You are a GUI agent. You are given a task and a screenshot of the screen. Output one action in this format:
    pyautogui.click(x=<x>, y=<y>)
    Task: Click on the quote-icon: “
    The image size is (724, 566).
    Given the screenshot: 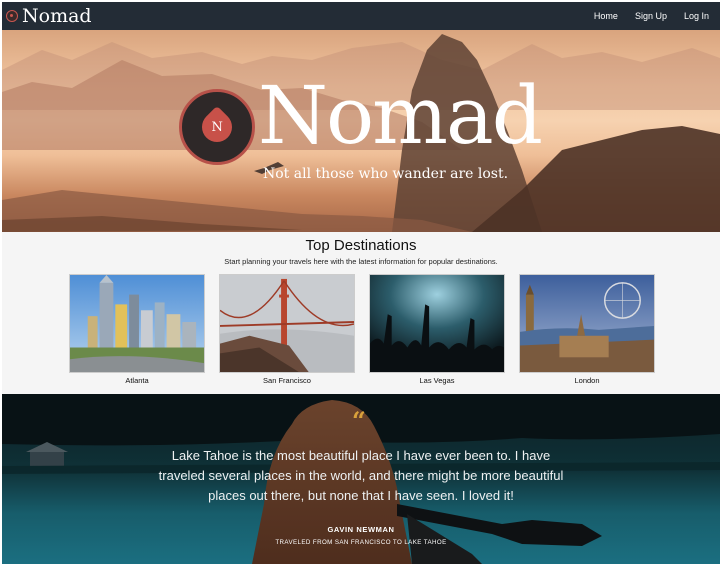 What is the action you would take?
    pyautogui.click(x=359, y=420)
    